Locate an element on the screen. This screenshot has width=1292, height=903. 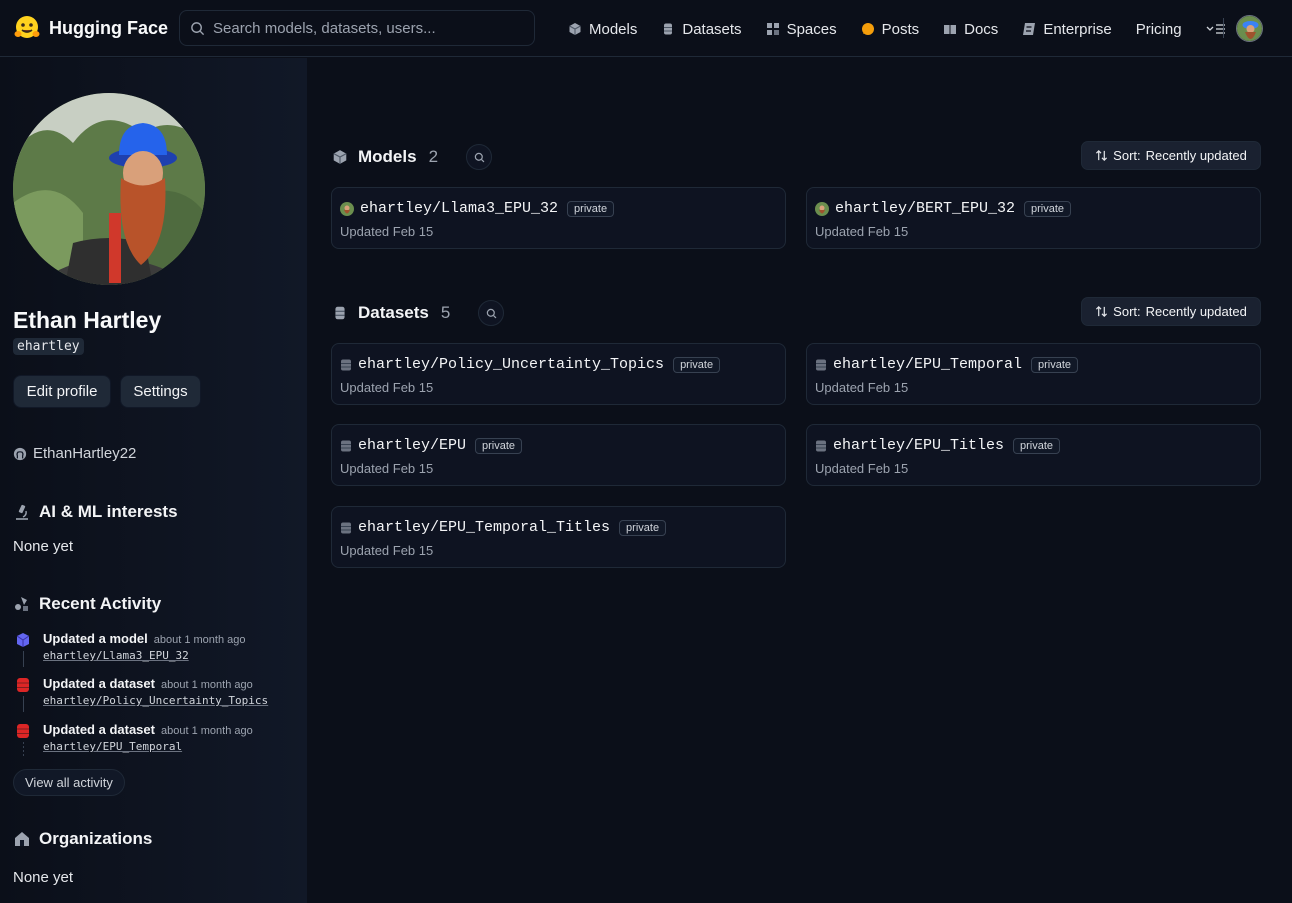
user-avatar-image is located at coordinates (1249, 28).